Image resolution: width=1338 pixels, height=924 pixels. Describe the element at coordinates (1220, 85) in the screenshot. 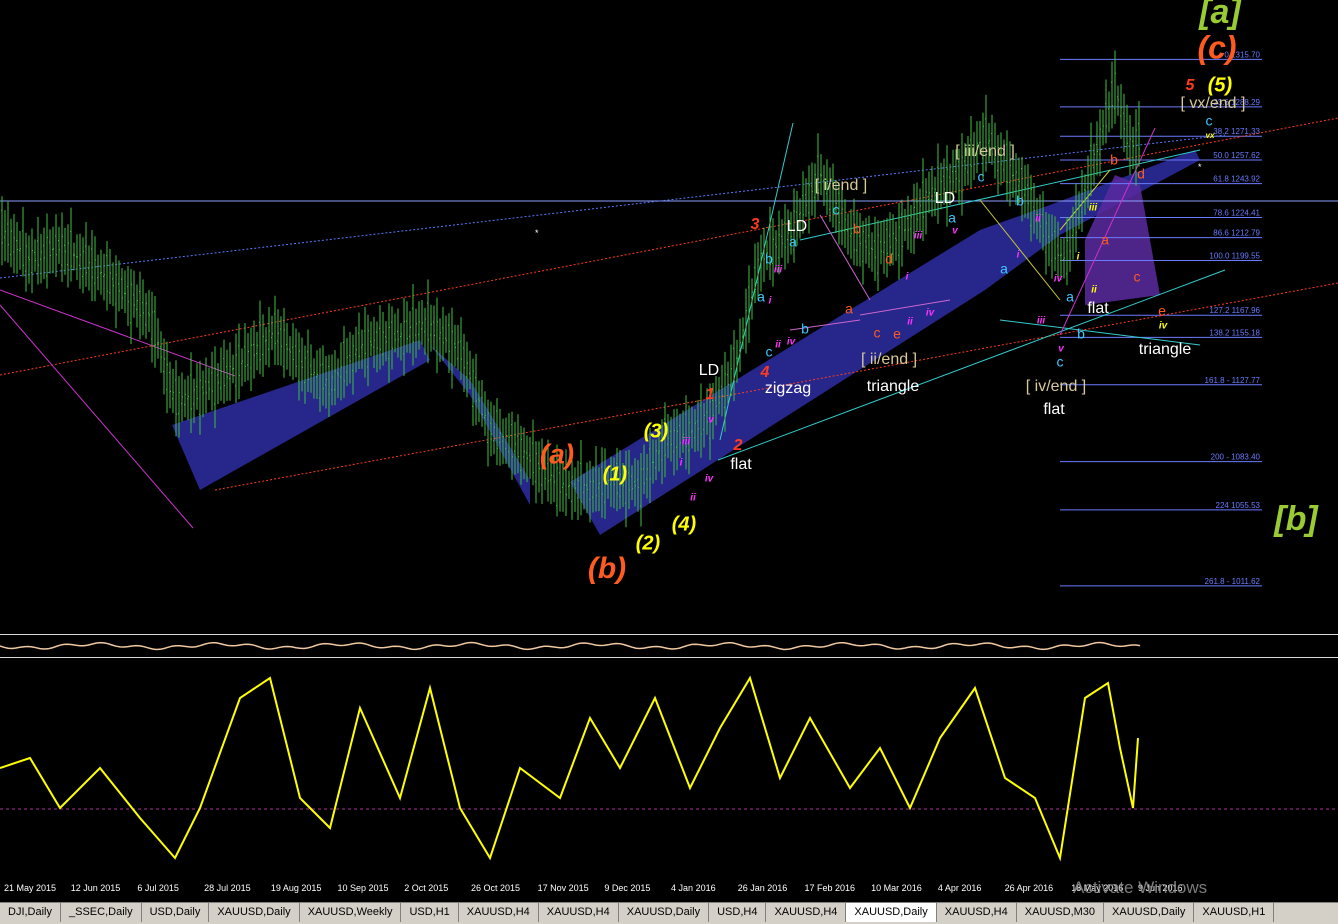

I see `wave-label: (5)` at that location.